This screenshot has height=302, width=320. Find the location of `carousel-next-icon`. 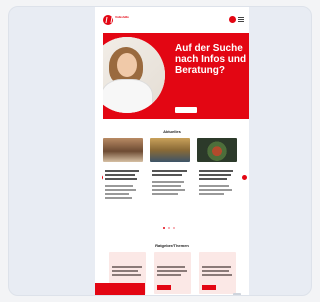

carousel-next-icon is located at coordinates (244, 177).